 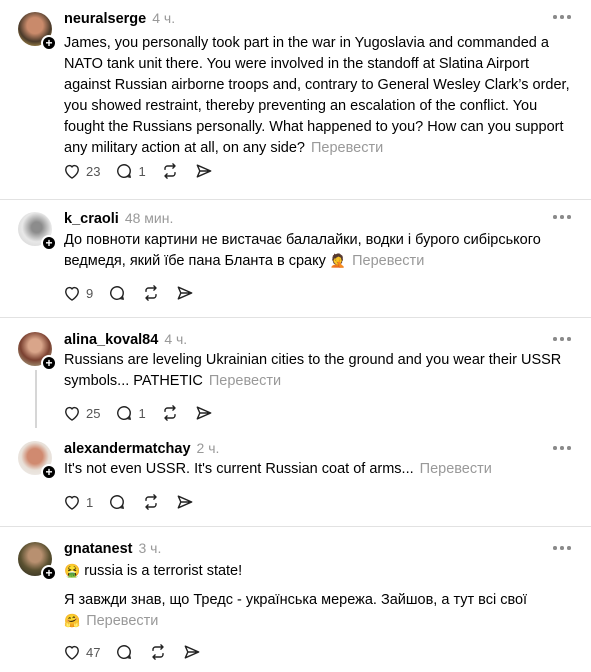 I want to click on like-button: 9, so click(x=77, y=293).